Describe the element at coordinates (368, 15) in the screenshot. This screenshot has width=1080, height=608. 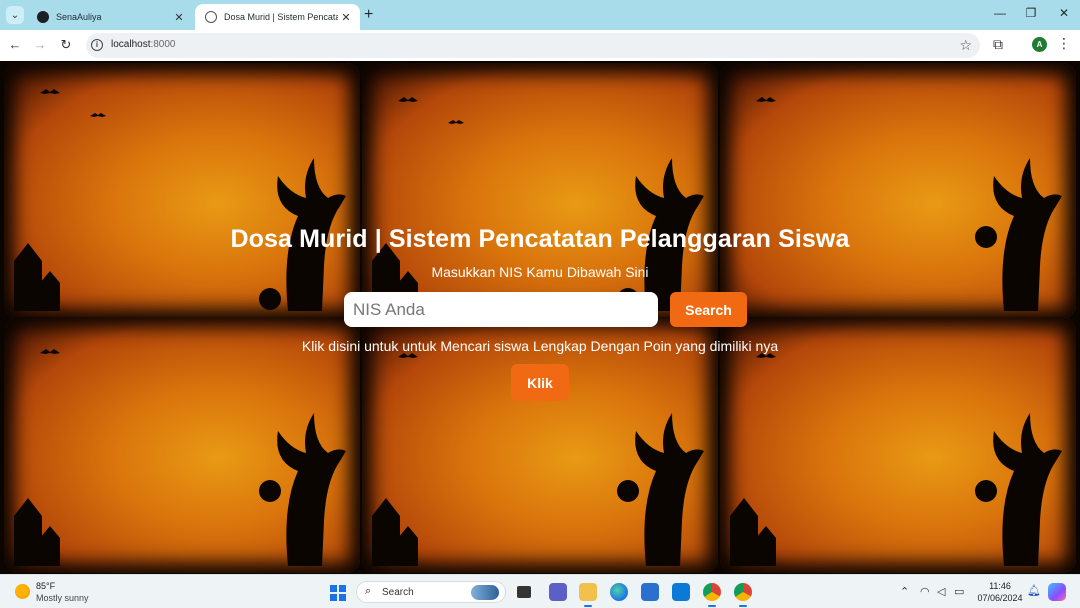
I see `new-tab-icon: +` at that location.